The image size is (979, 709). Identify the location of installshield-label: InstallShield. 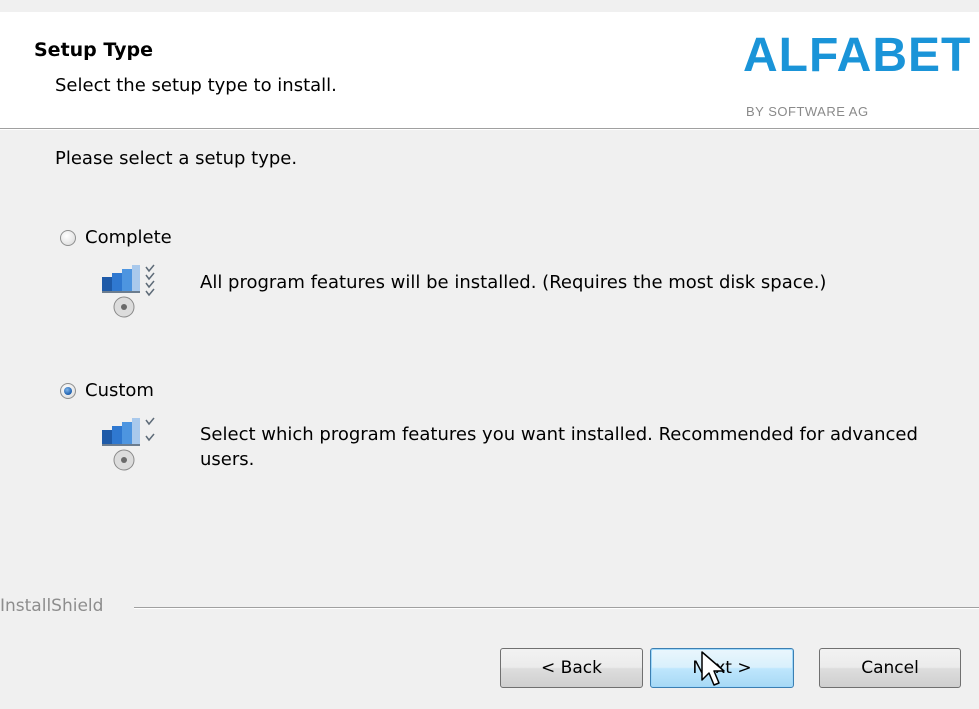
(52, 606).